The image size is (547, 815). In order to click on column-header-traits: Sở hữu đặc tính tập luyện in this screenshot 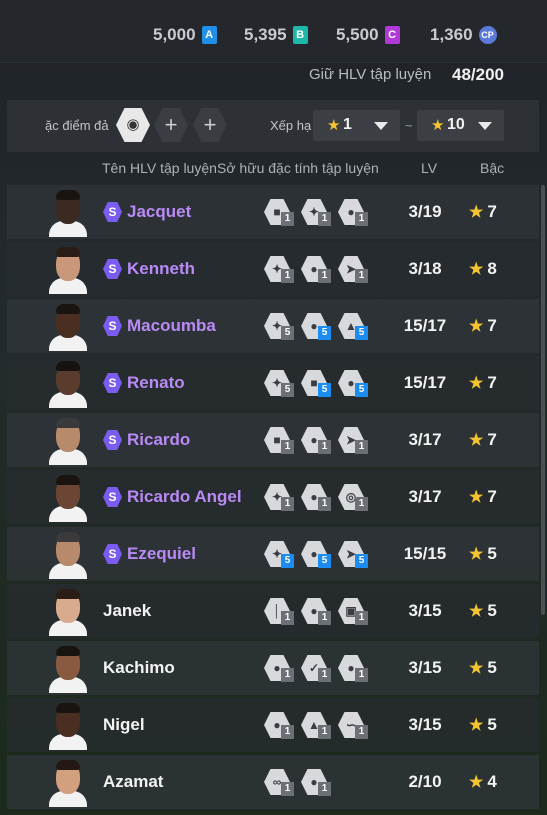, I will do `click(298, 168)`.